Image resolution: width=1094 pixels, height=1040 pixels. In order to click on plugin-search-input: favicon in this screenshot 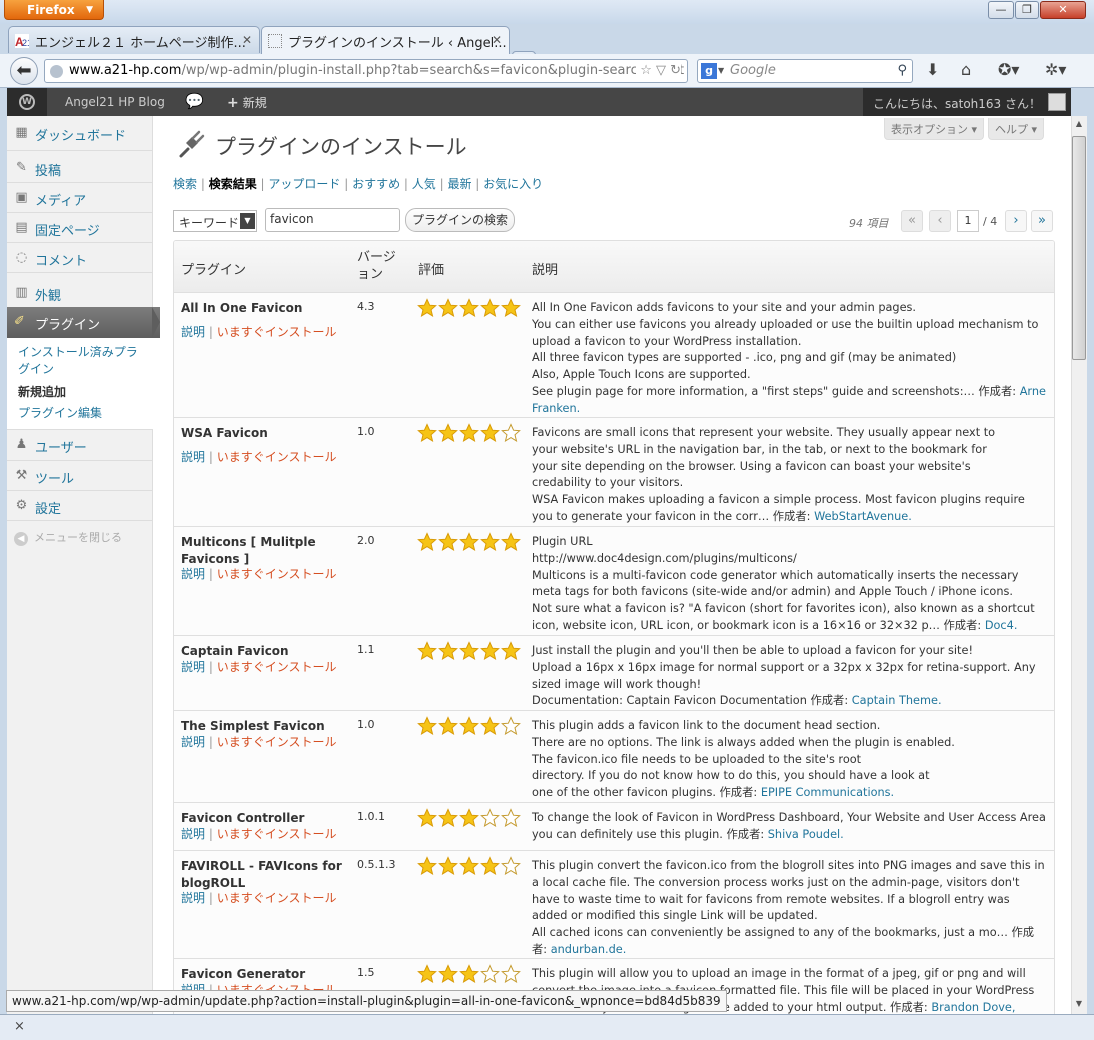, I will do `click(332, 220)`.